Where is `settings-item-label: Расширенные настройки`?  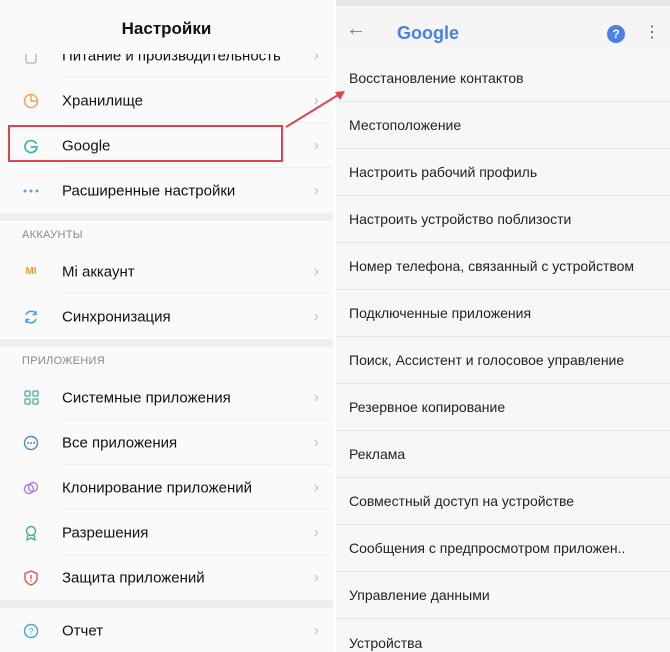 settings-item-label: Расширенные настройки is located at coordinates (149, 190).